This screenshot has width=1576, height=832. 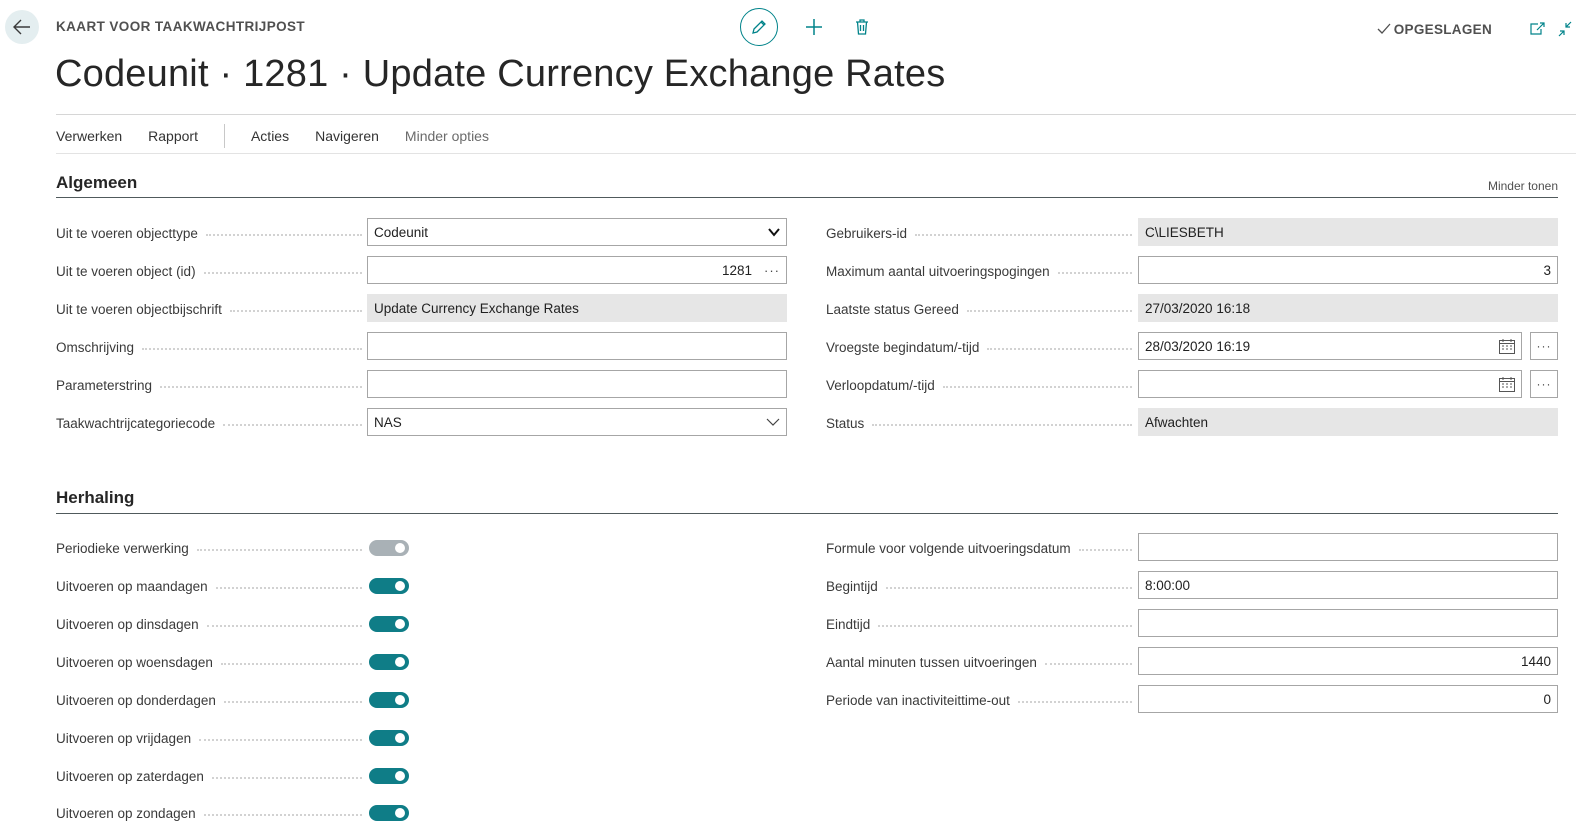 What do you see at coordinates (1547, 270) in the screenshot?
I see `max-pogingen-value: 3` at bounding box center [1547, 270].